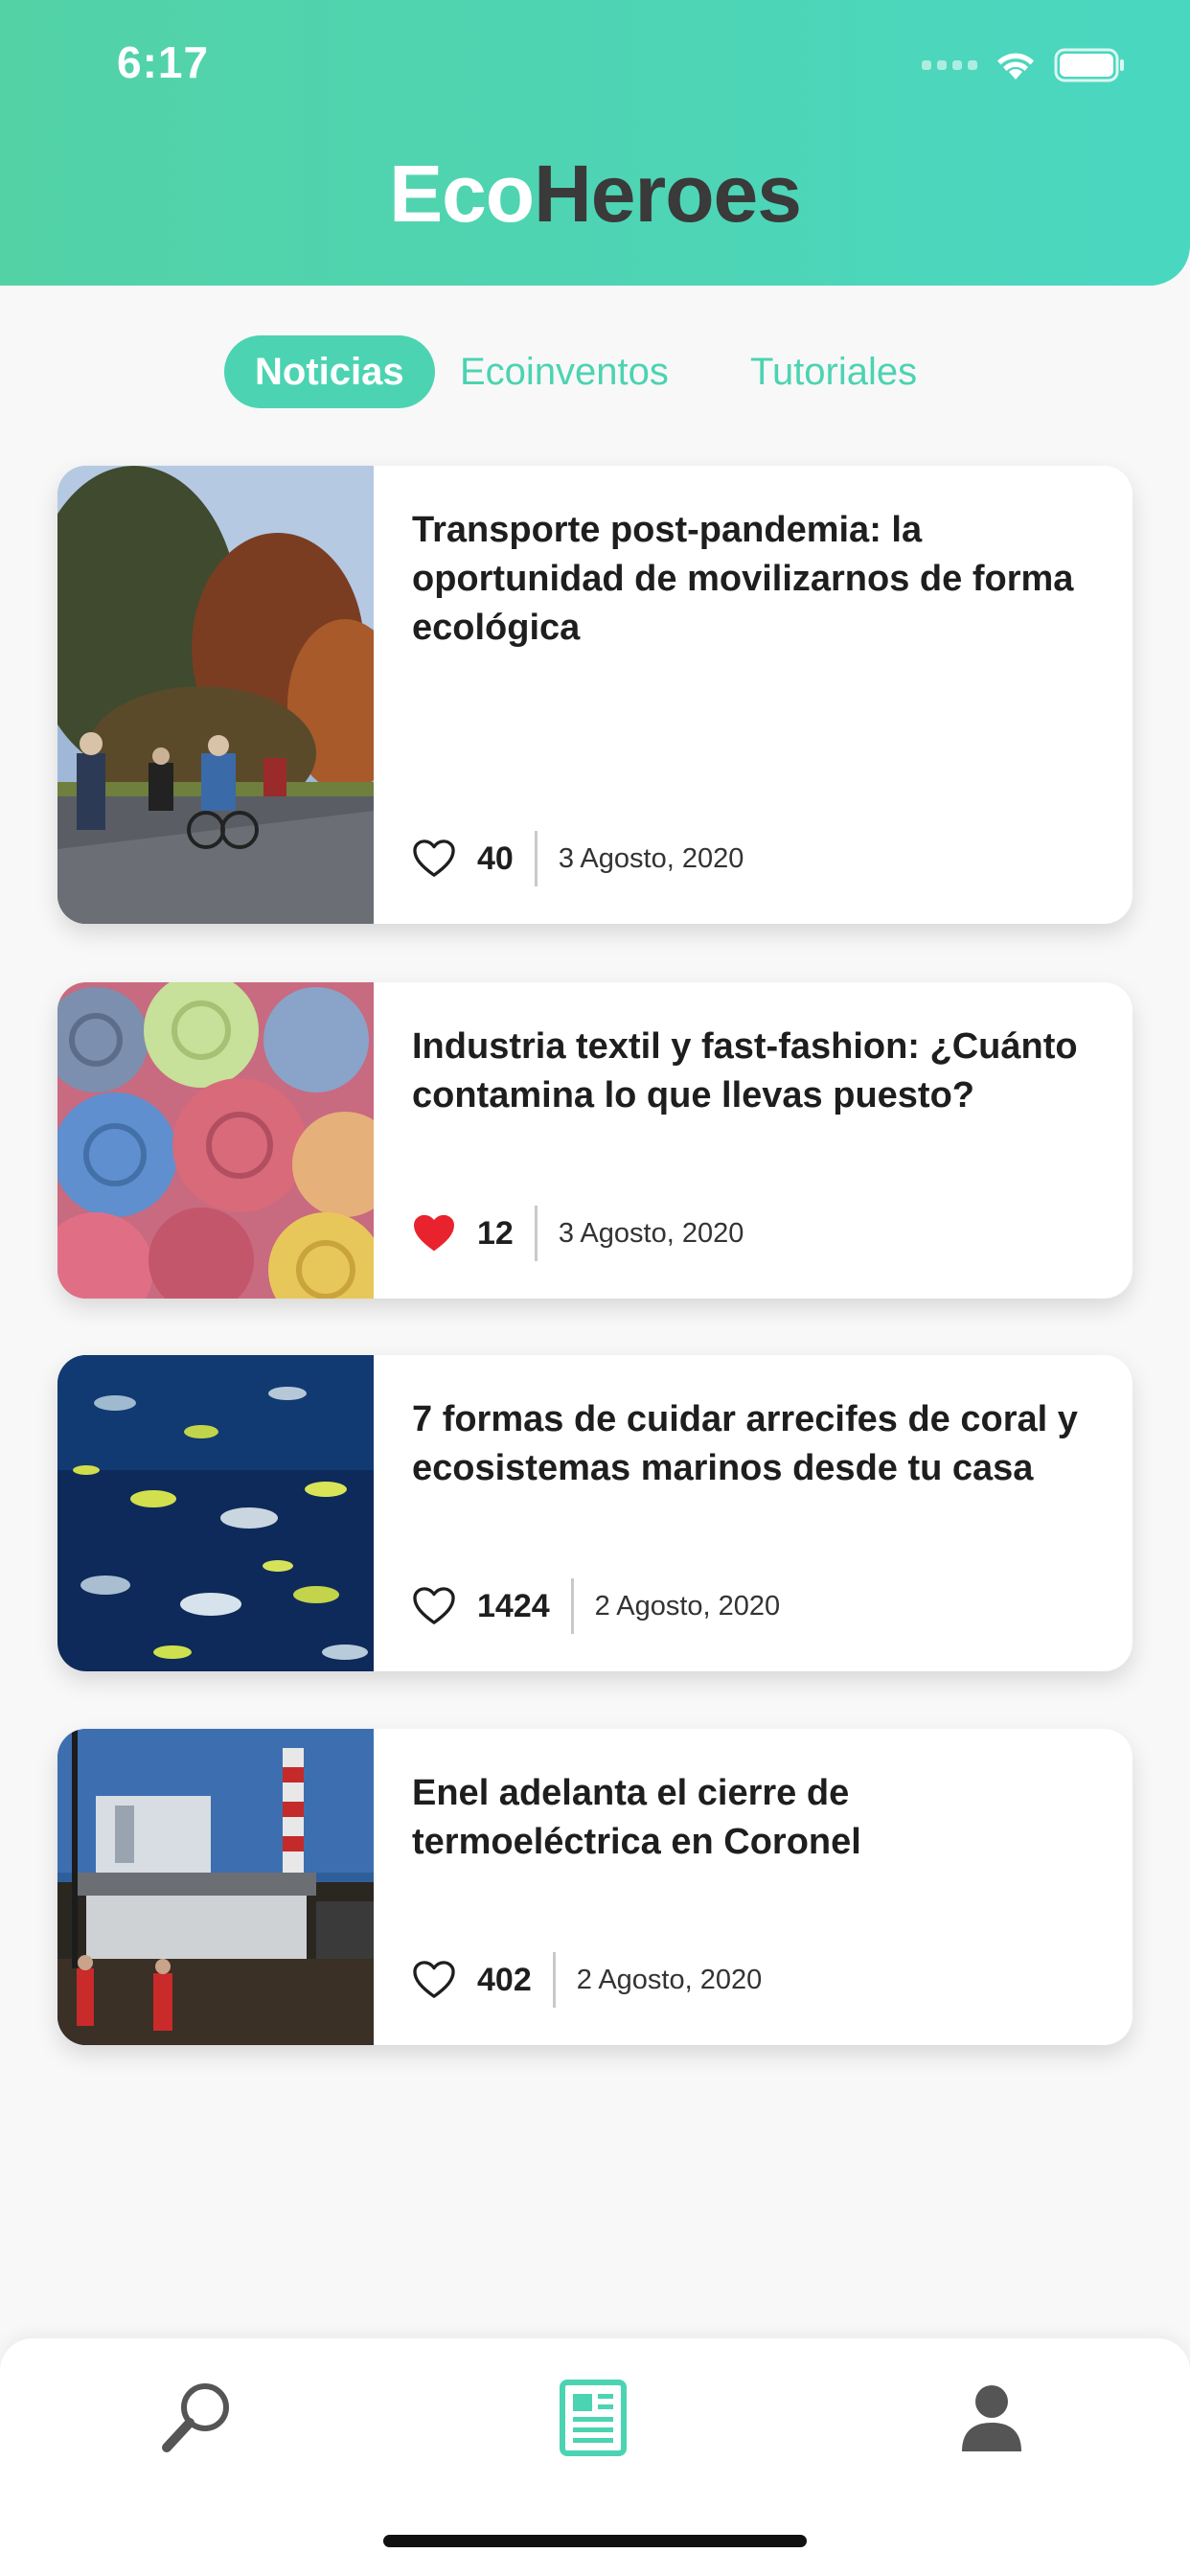 The image size is (1190, 2576). Describe the element at coordinates (496, 858) in the screenshot. I see `like-count: 40` at that location.